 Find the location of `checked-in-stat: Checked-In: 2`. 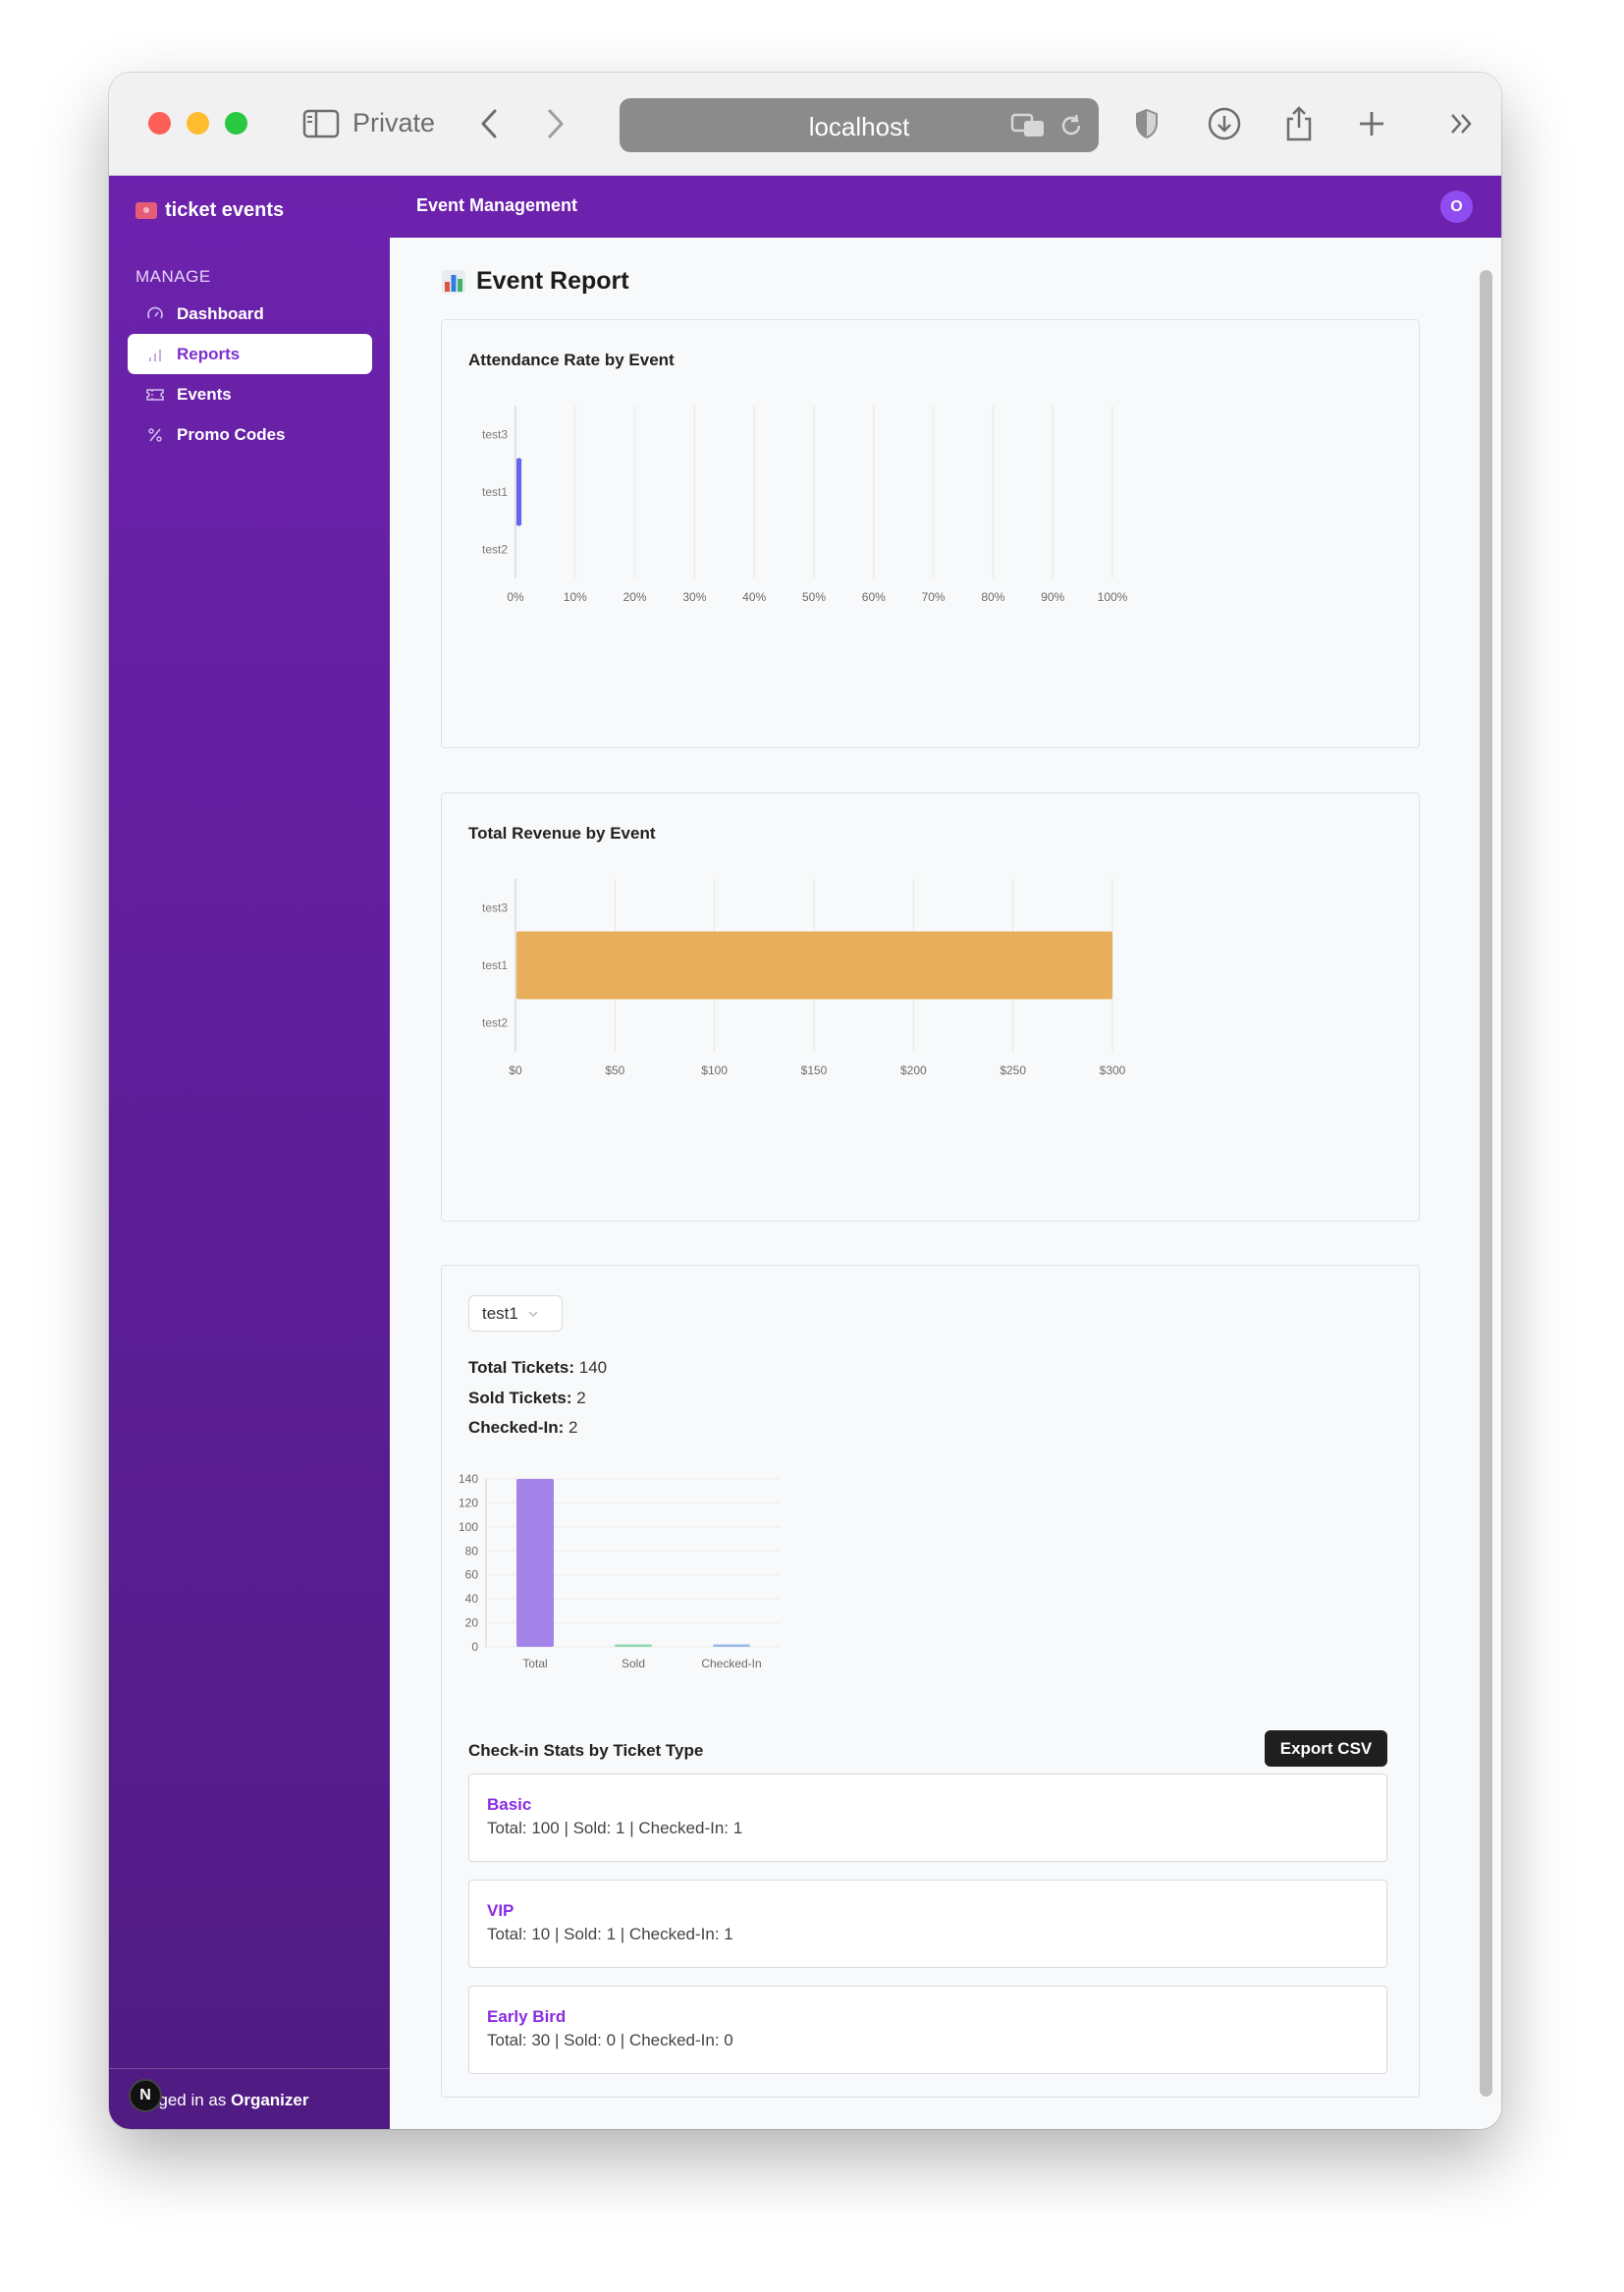

checked-in-stat: Checked-In: 2 is located at coordinates (523, 1428).